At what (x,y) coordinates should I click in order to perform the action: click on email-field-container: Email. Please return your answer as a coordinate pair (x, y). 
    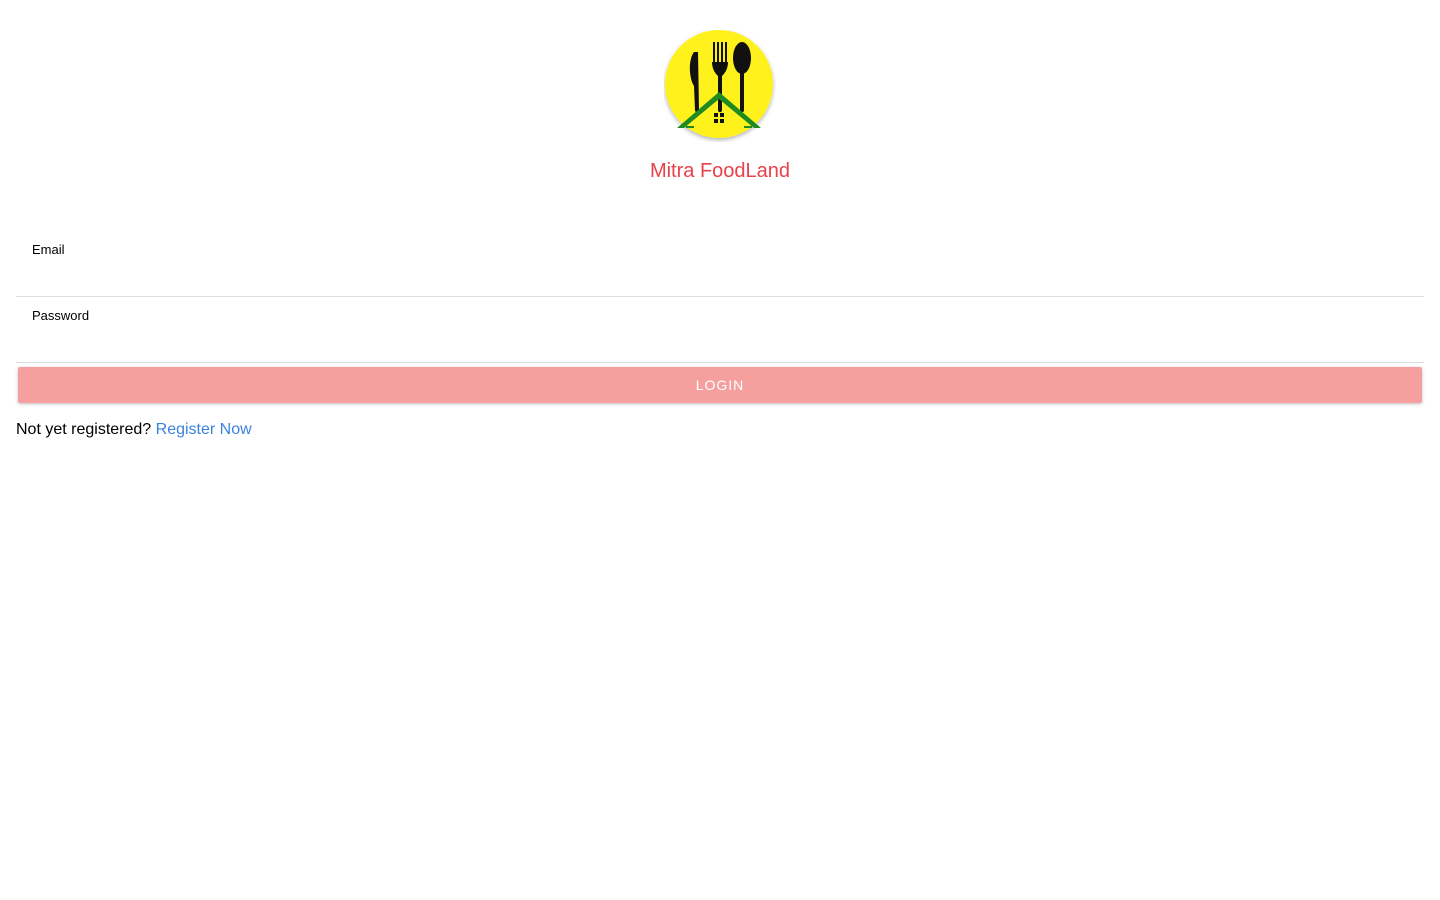
    Looking at the image, I should click on (720, 265).